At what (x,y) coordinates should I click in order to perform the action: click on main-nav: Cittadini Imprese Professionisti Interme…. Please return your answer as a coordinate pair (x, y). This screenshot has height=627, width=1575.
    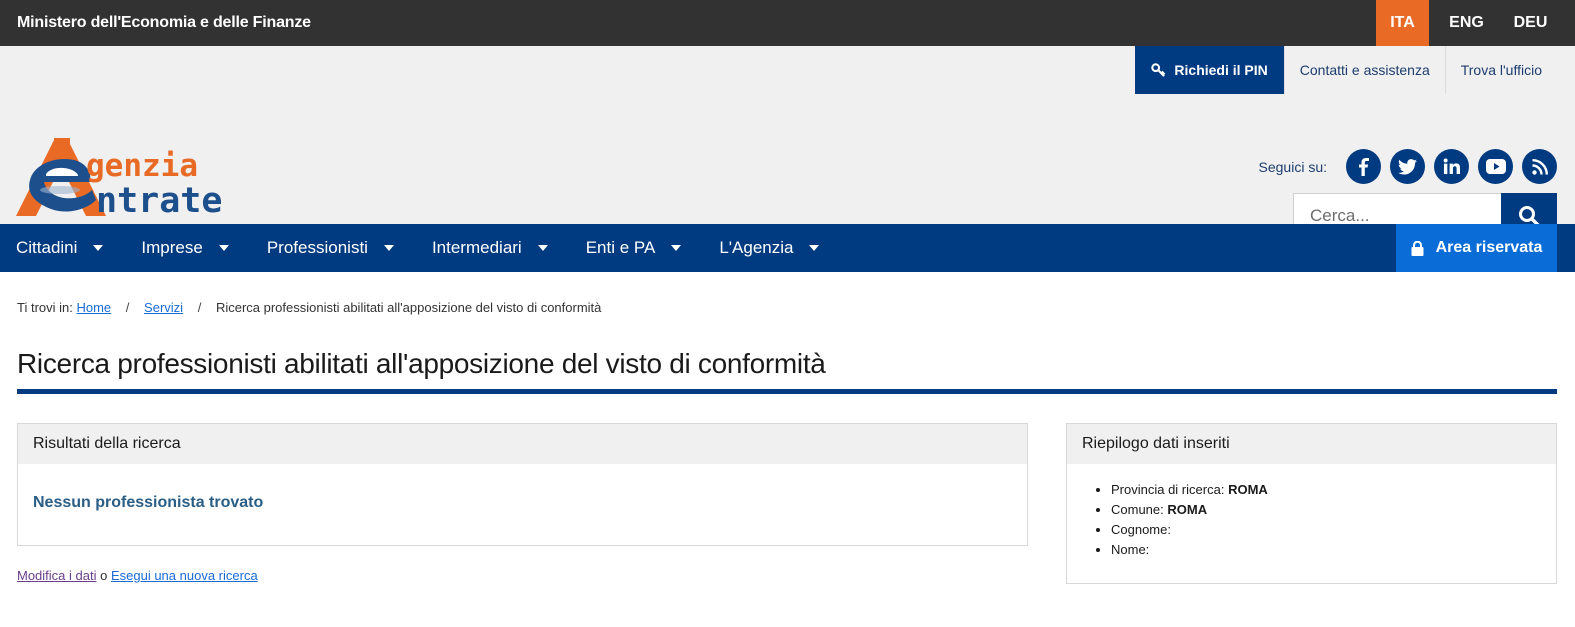
    Looking at the image, I should click on (787, 248).